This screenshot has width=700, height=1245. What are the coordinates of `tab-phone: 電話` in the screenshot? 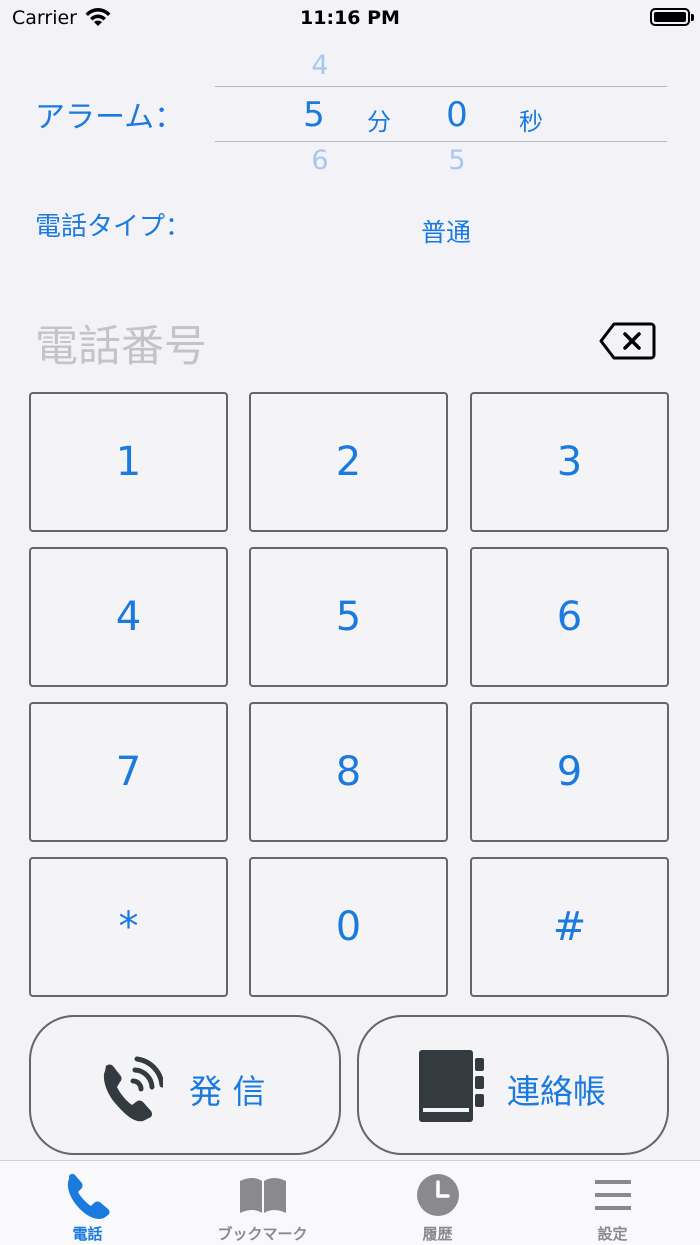 It's located at (87, 1203).